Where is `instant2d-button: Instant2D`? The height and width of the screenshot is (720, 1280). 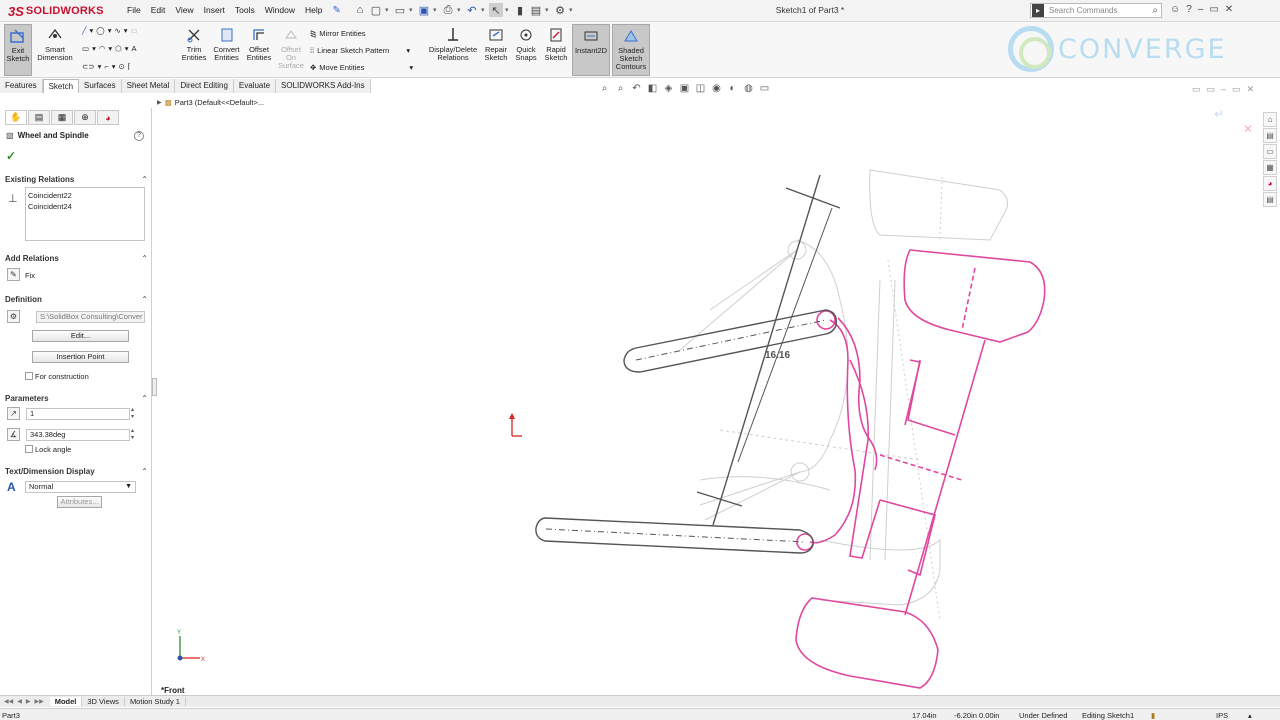 instant2d-button: Instant2D is located at coordinates (591, 50).